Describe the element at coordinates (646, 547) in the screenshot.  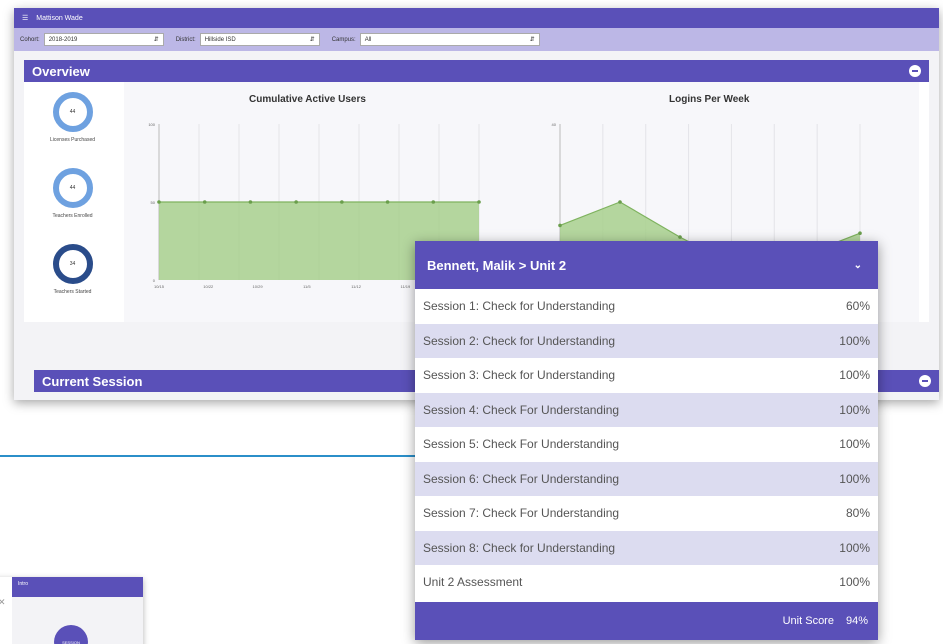
I see `session-row: Session 8: Check for Understanding 100%` at that location.